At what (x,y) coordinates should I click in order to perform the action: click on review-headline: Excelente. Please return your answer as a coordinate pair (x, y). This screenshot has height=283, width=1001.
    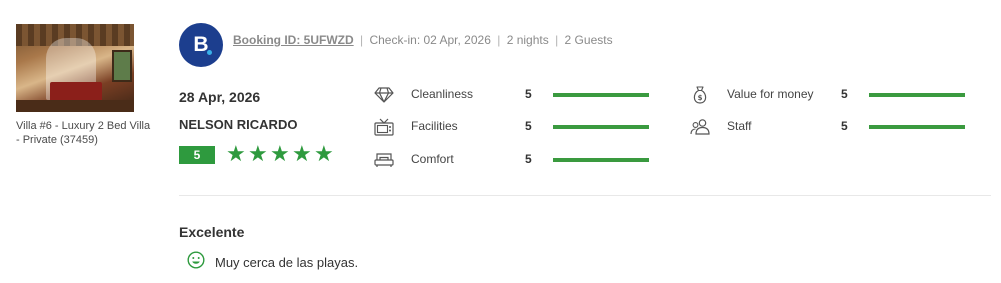
    Looking at the image, I should click on (212, 232).